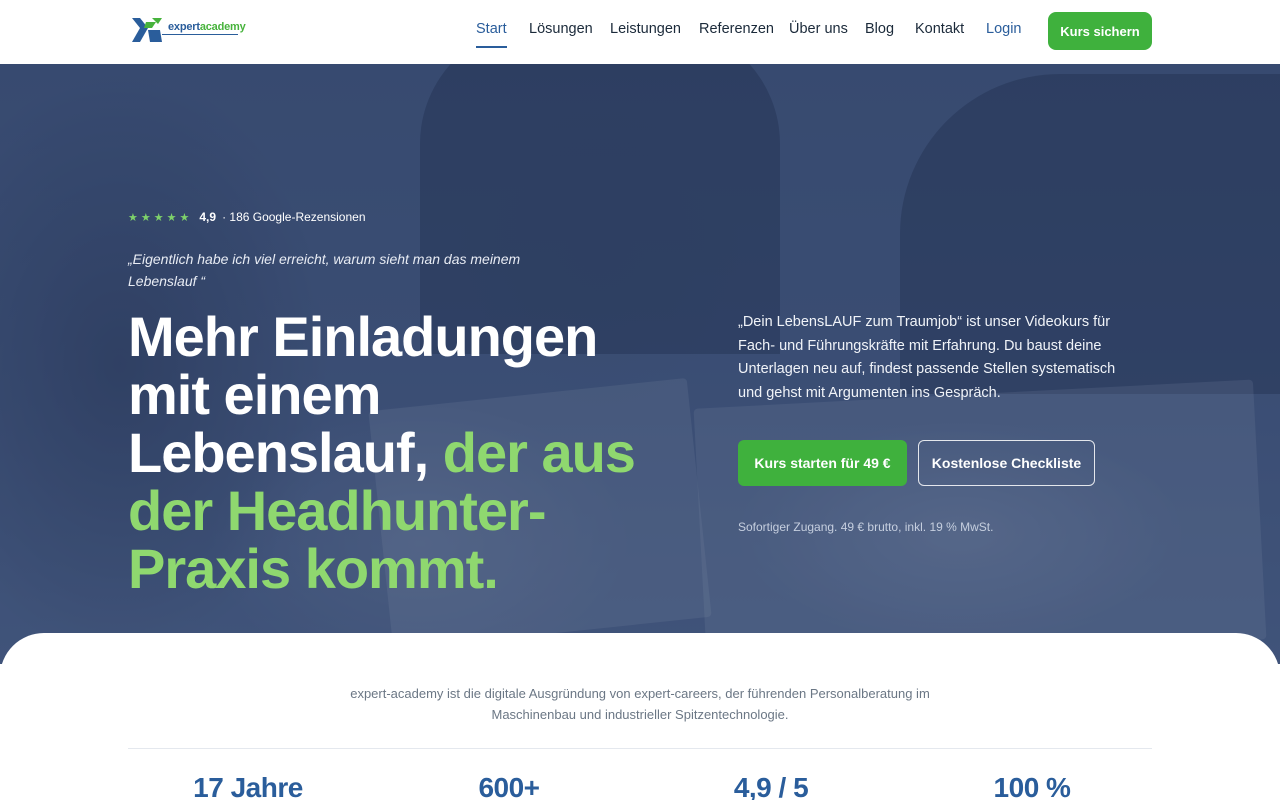  Describe the element at coordinates (640, 748) in the screenshot. I see `section-divider` at that location.